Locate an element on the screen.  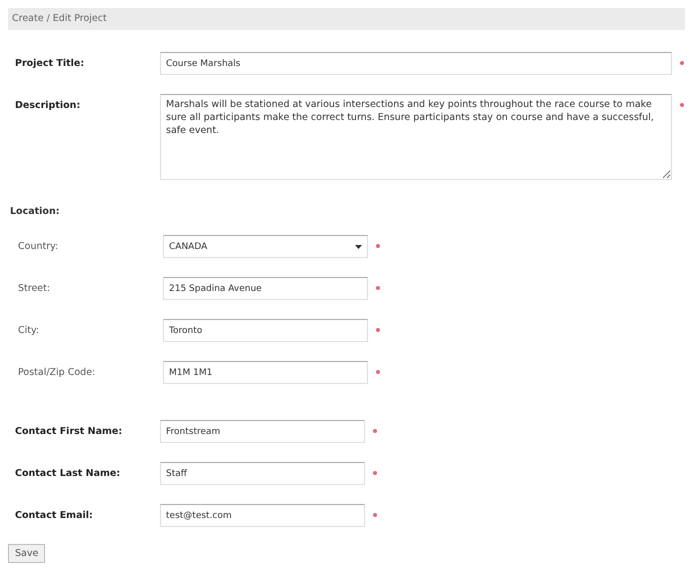
text-field: Staff is located at coordinates (262, 473).